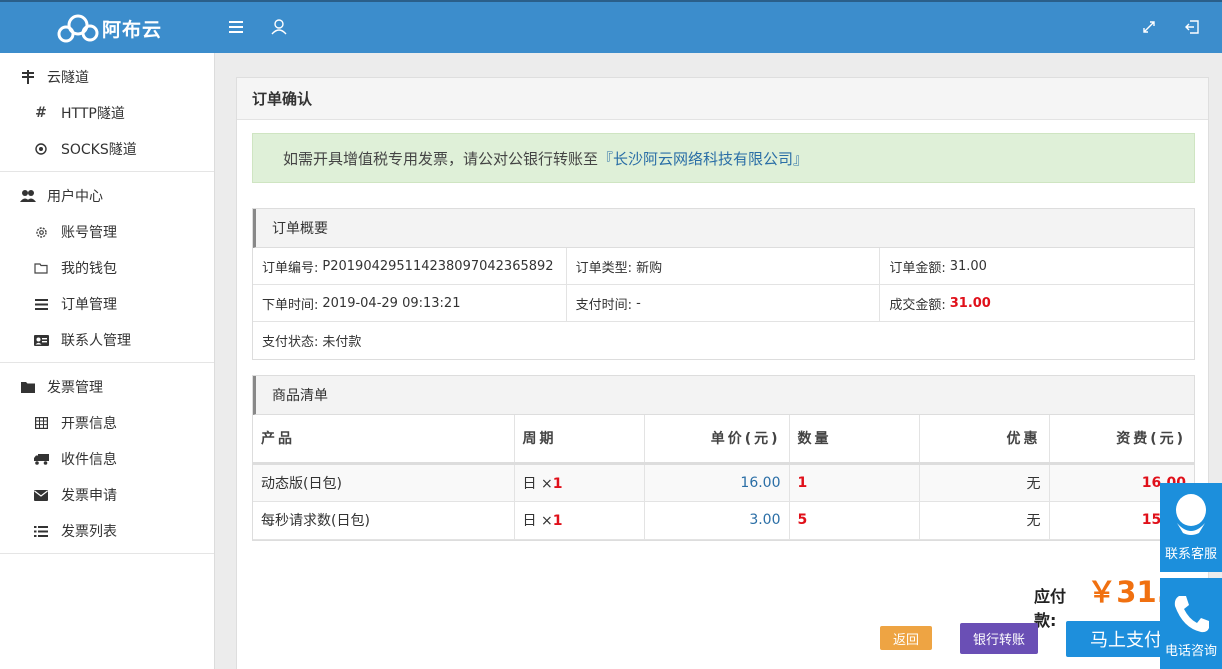  I want to click on cloud-logo-icon, so click(78, 28).